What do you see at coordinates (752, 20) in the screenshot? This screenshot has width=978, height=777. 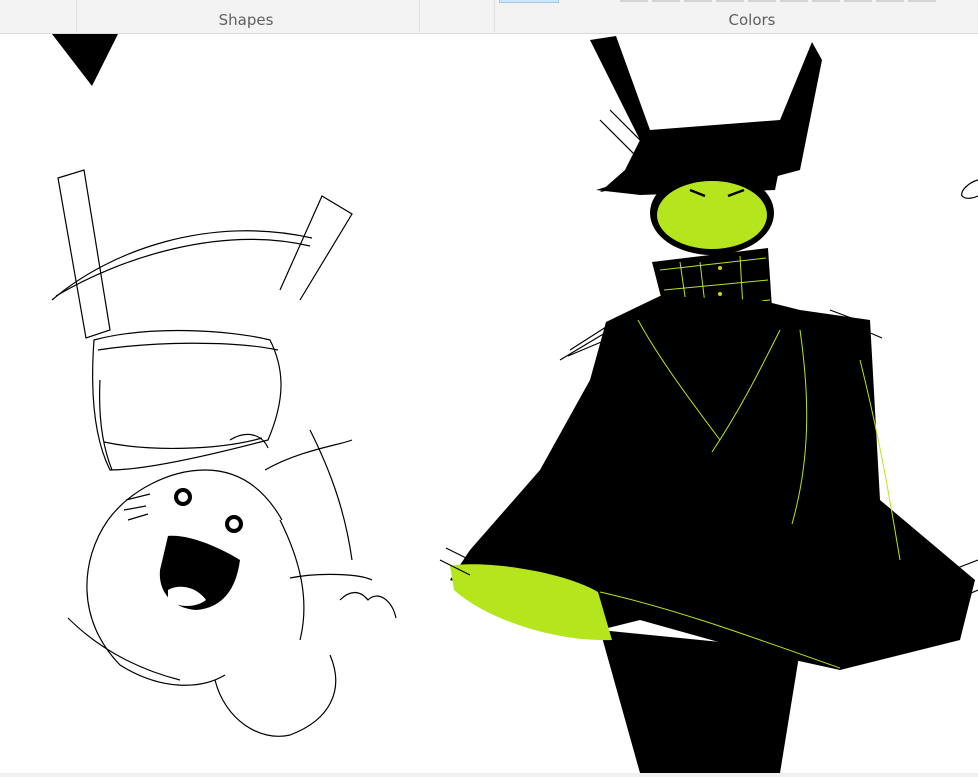 I see `colors-group-label: Colors` at bounding box center [752, 20].